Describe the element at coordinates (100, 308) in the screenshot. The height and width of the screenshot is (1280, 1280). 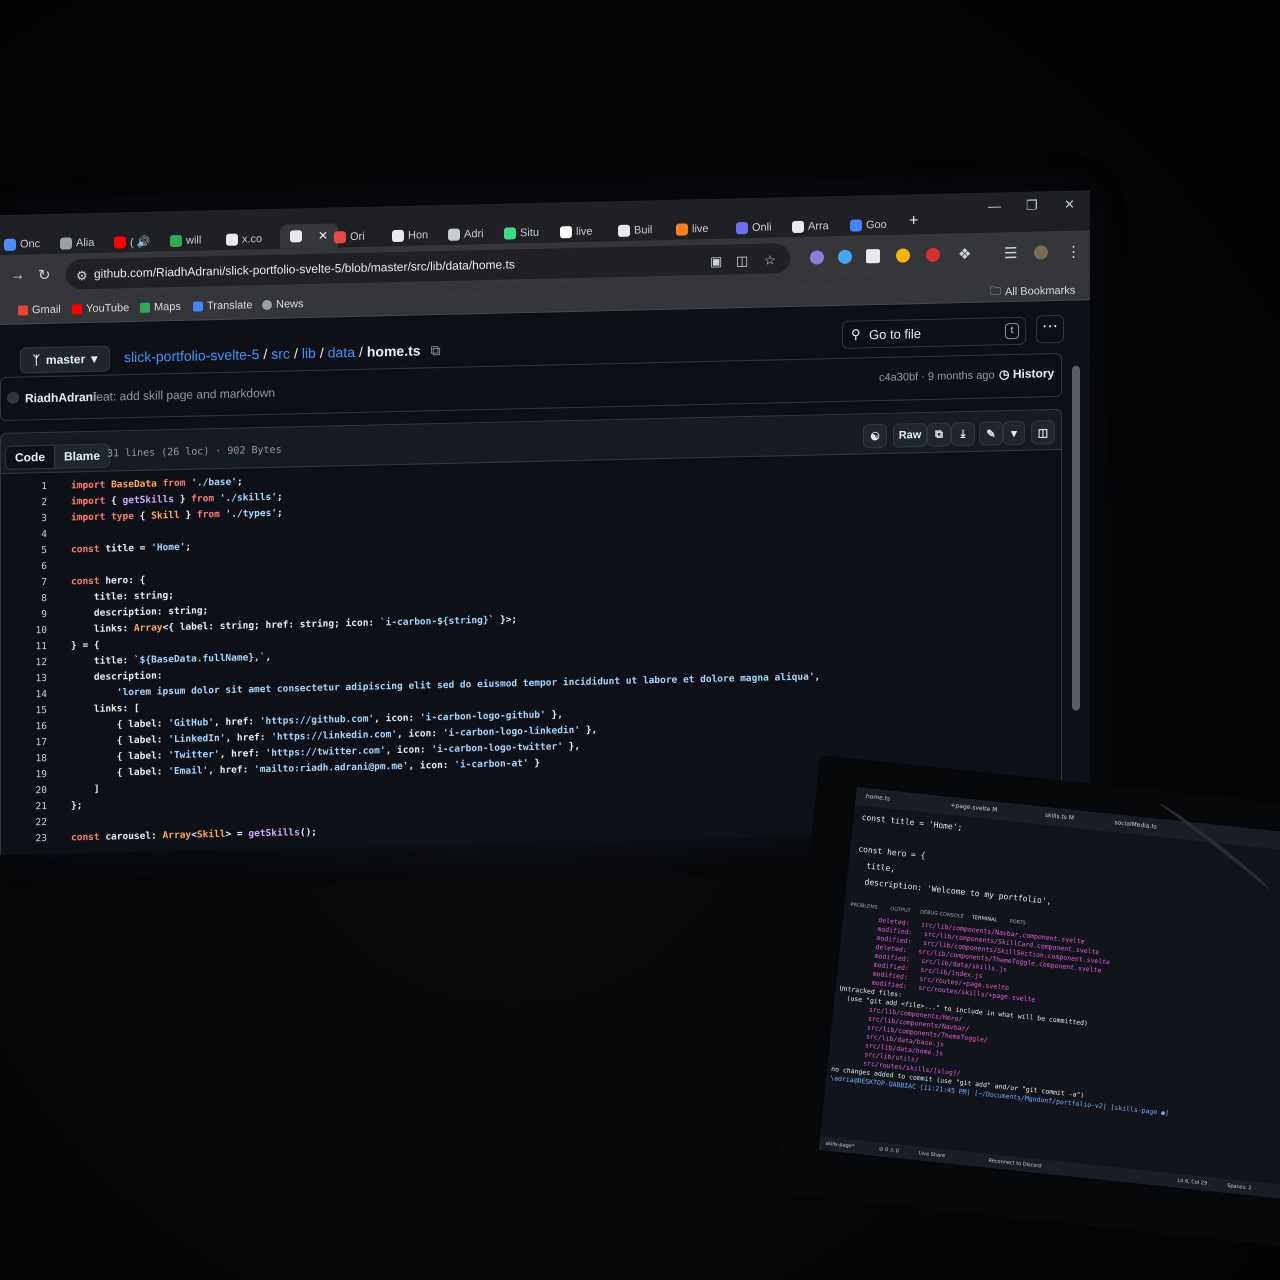
I see `bookmark-youtube: YouTube` at that location.